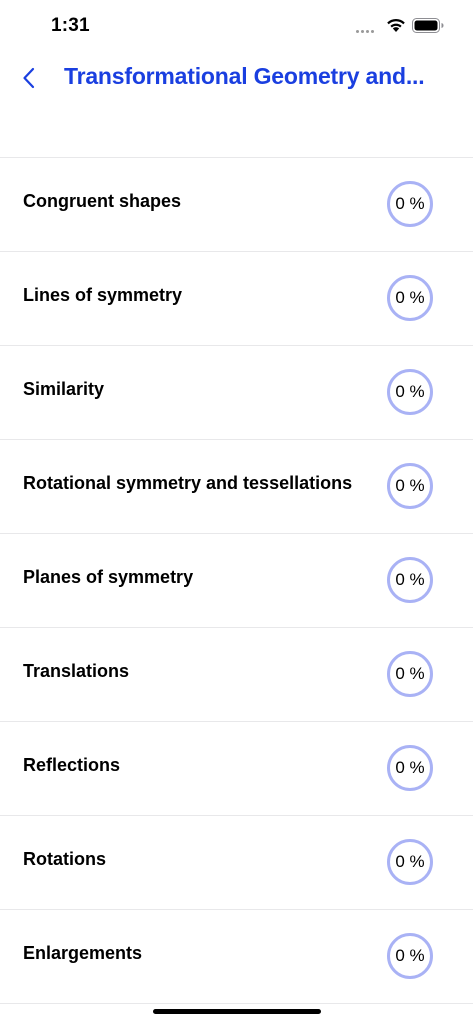 Image resolution: width=473 pixels, height=1024 pixels. I want to click on list-item: Translations 0 %, so click(236, 674).